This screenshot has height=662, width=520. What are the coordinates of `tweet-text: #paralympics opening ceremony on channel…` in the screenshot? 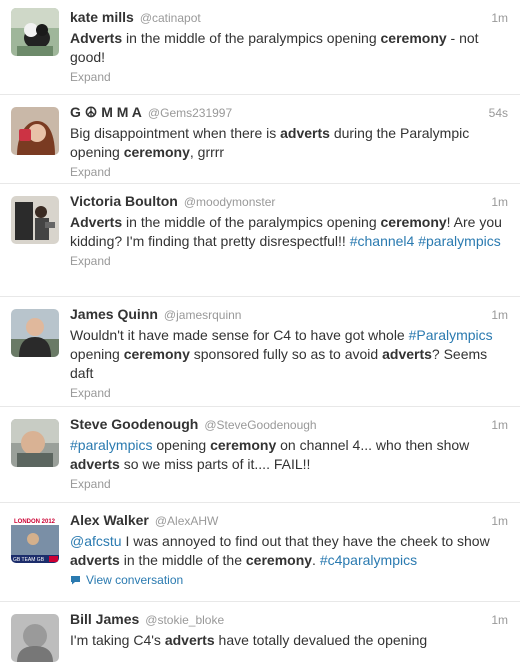 It's located at (289, 455).